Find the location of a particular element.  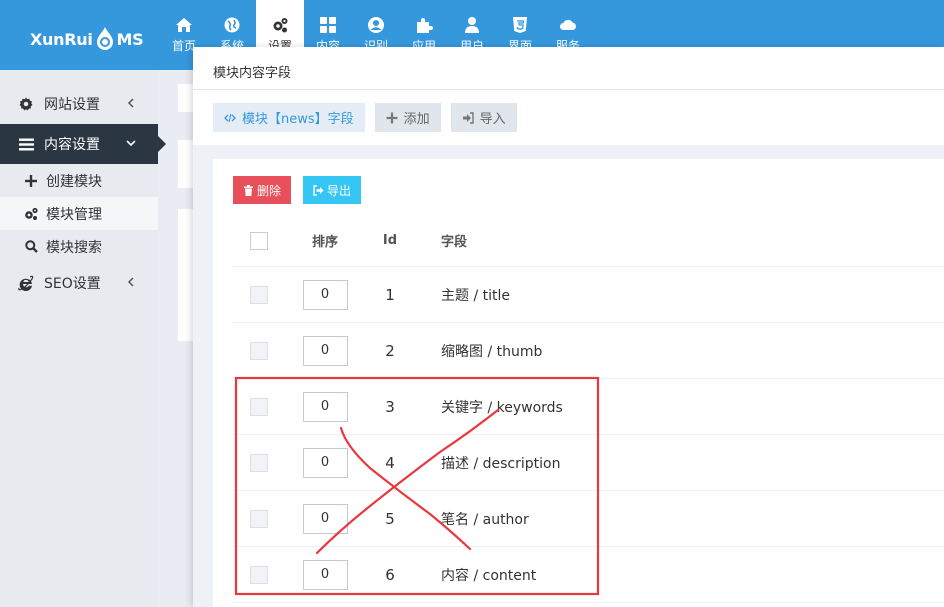

home-icon is located at coordinates (184, 25).